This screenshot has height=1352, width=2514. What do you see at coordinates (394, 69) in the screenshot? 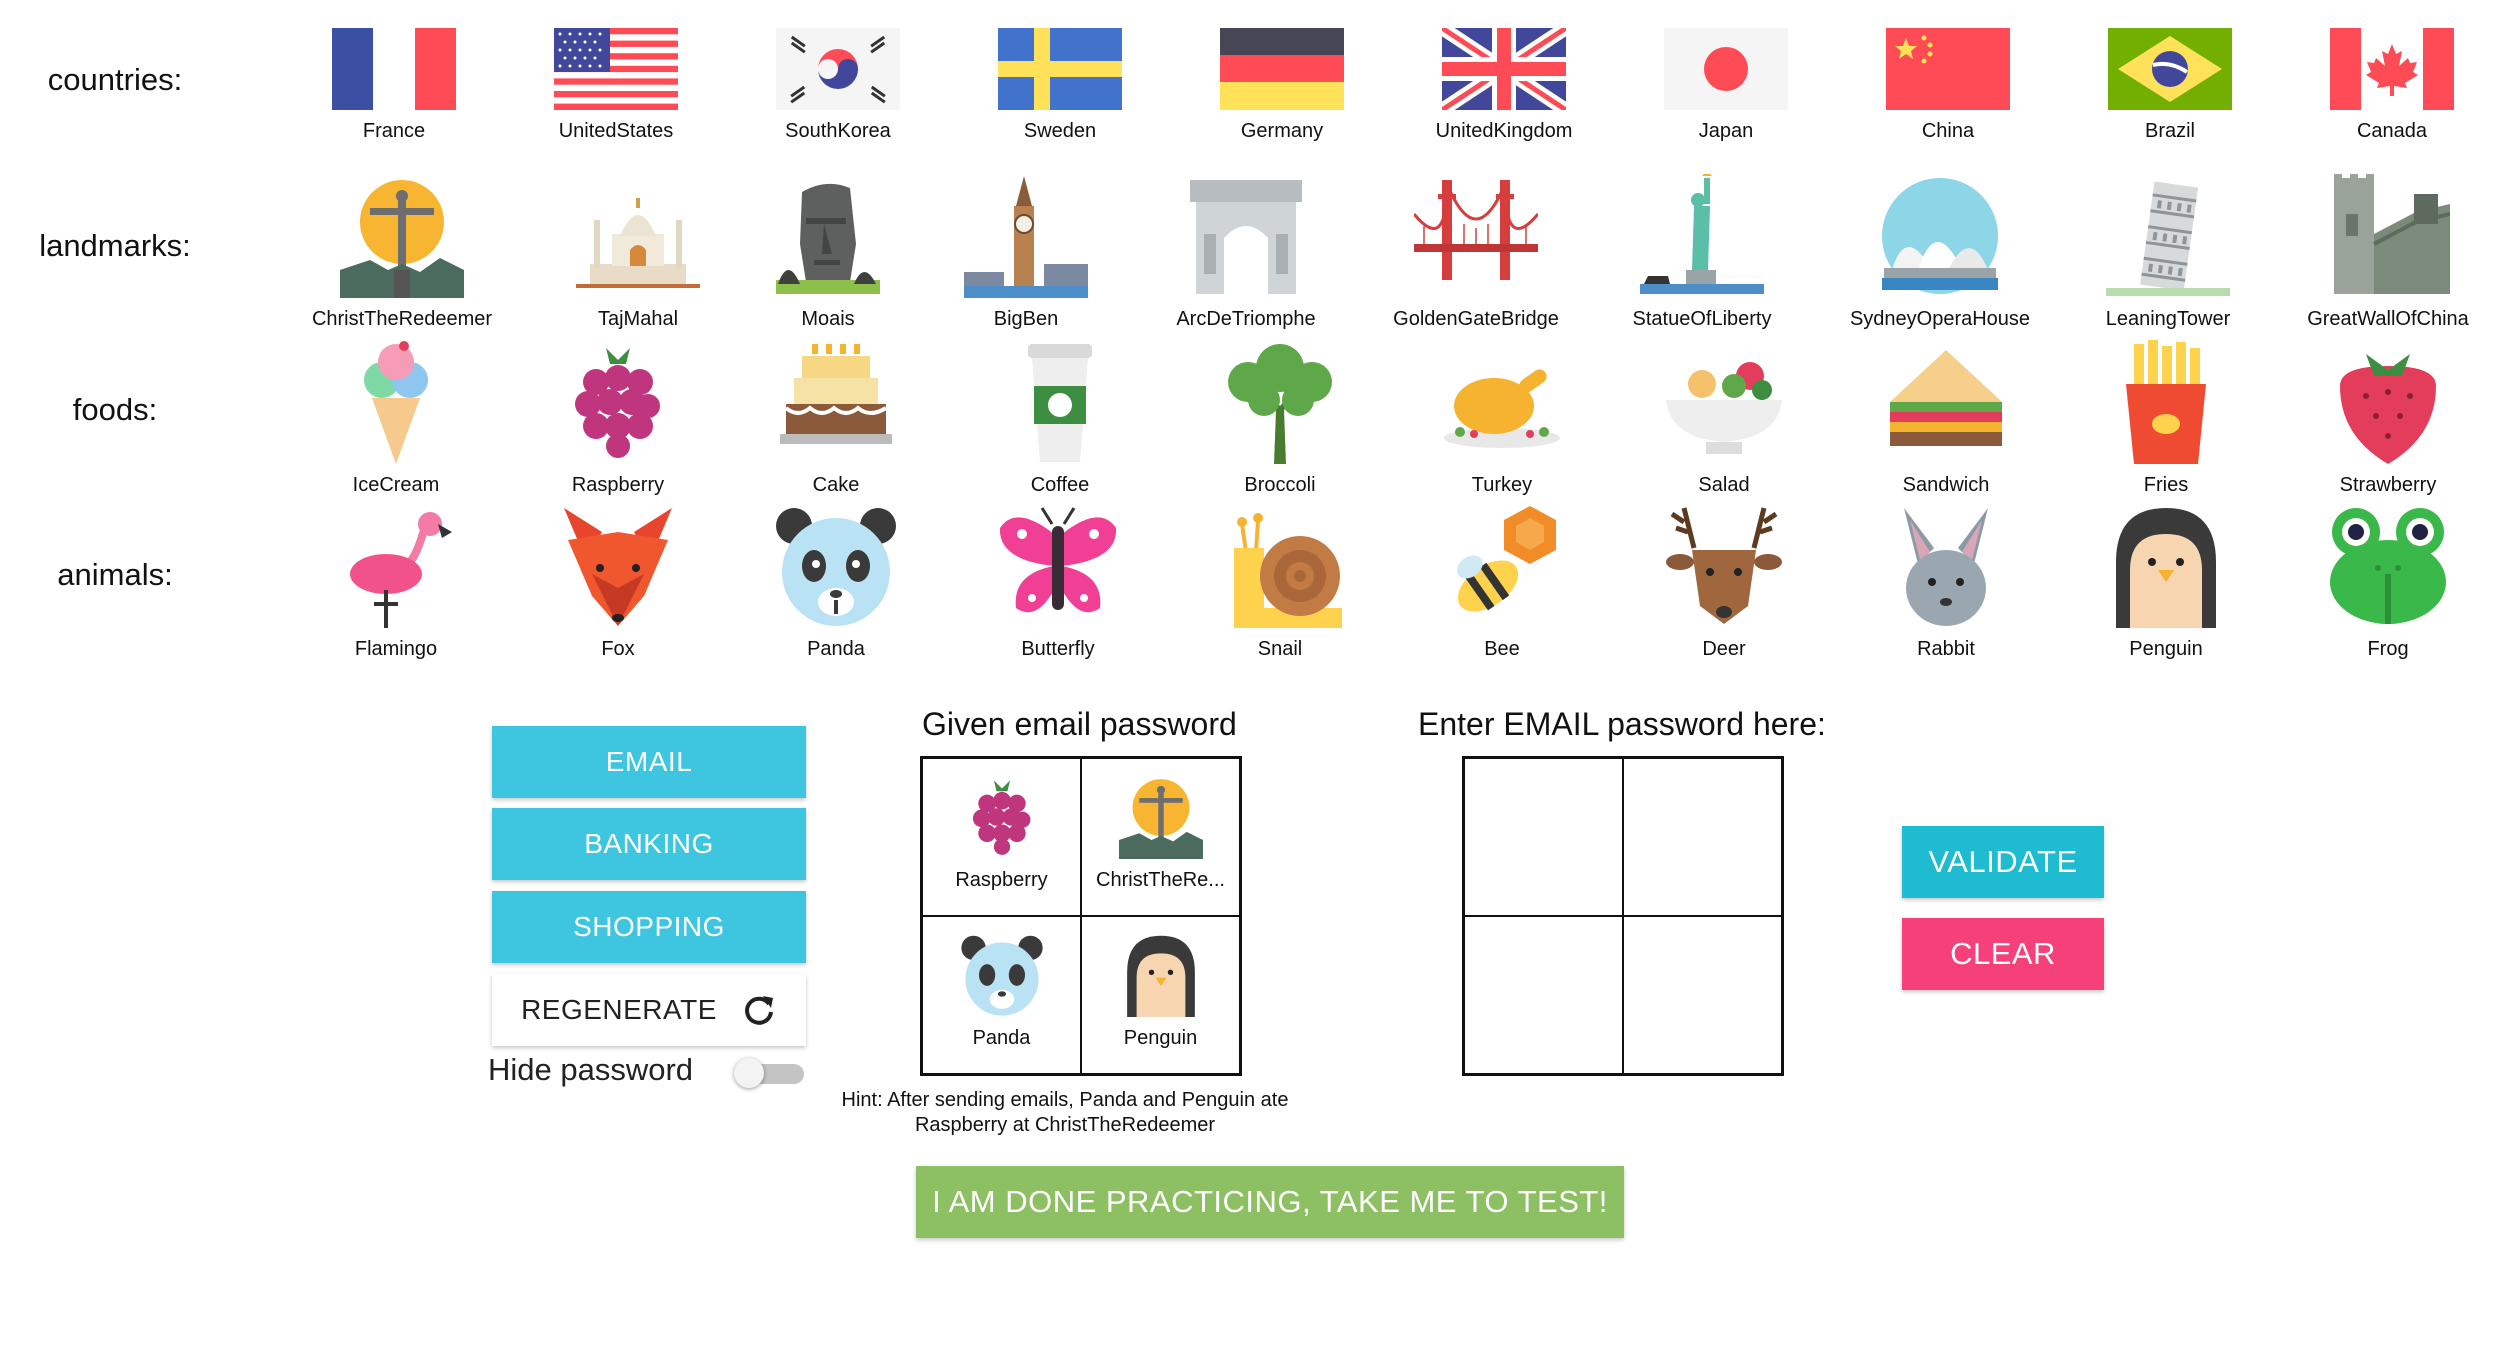
I see `flag-france-icon` at bounding box center [394, 69].